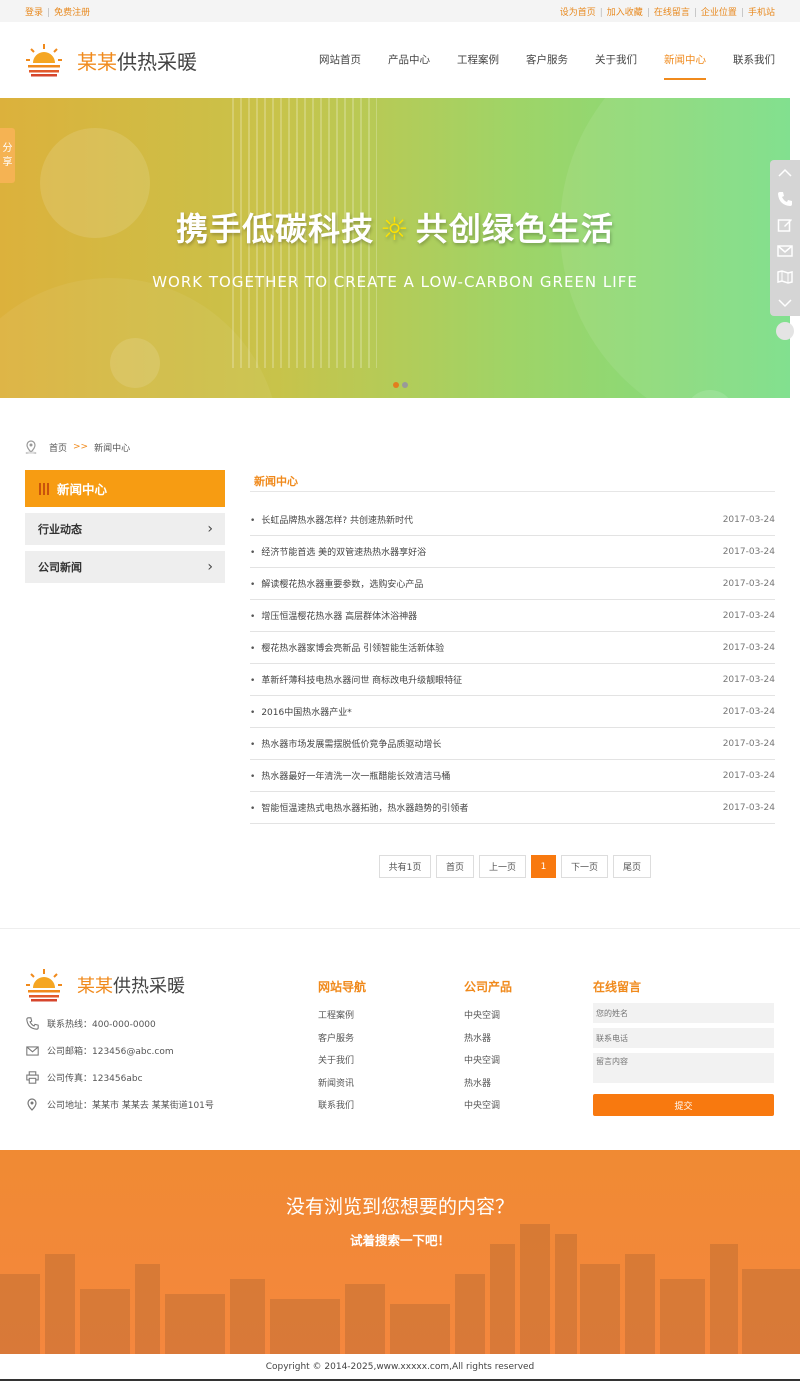  I want to click on search-band: 没有浏览到您想要的内容？ 试着搜索一下吧！, so click(400, 1252).